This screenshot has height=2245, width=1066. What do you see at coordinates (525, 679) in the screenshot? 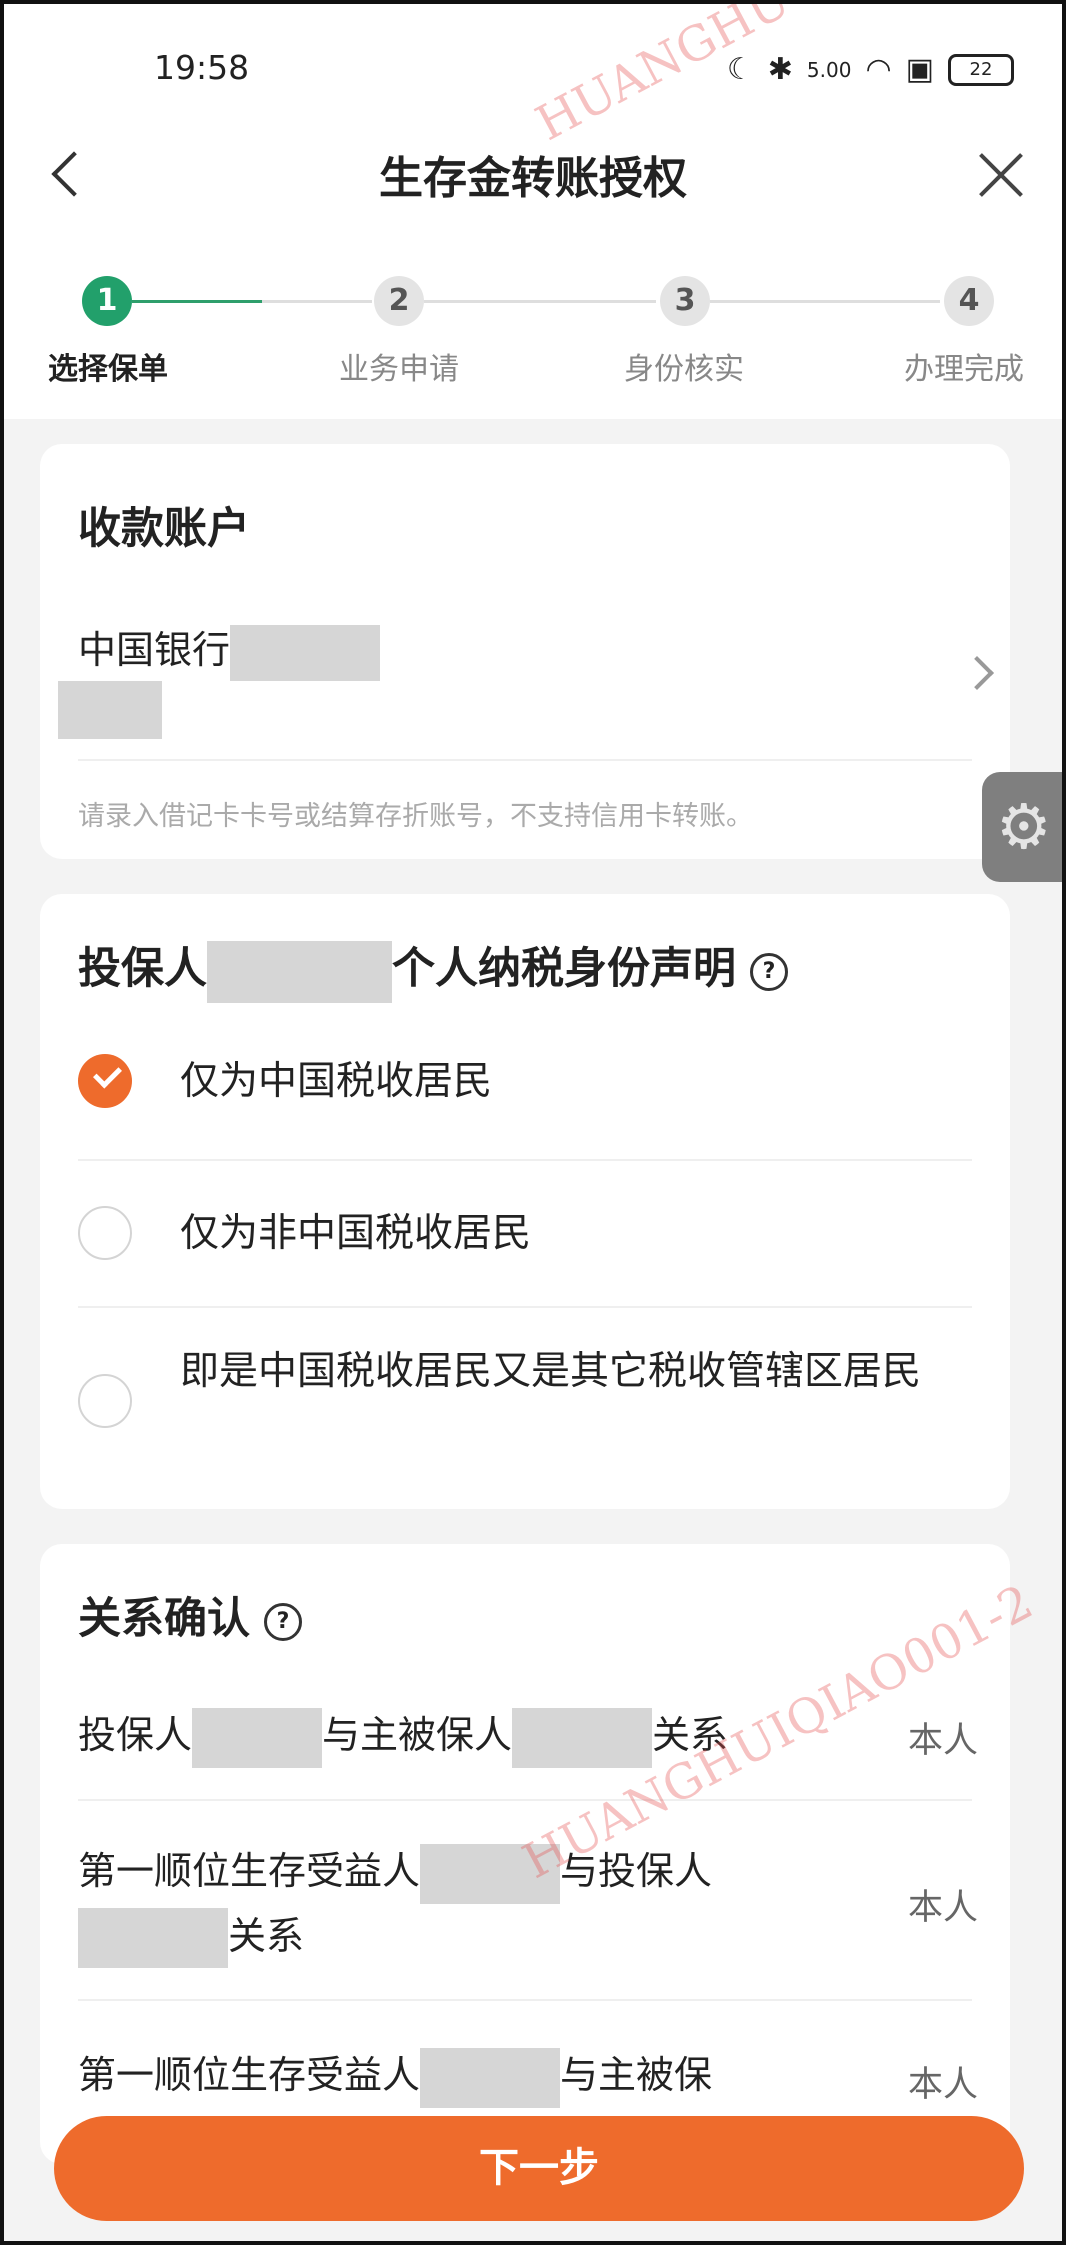
I see `bank-account-row: 中国银行` at bounding box center [525, 679].